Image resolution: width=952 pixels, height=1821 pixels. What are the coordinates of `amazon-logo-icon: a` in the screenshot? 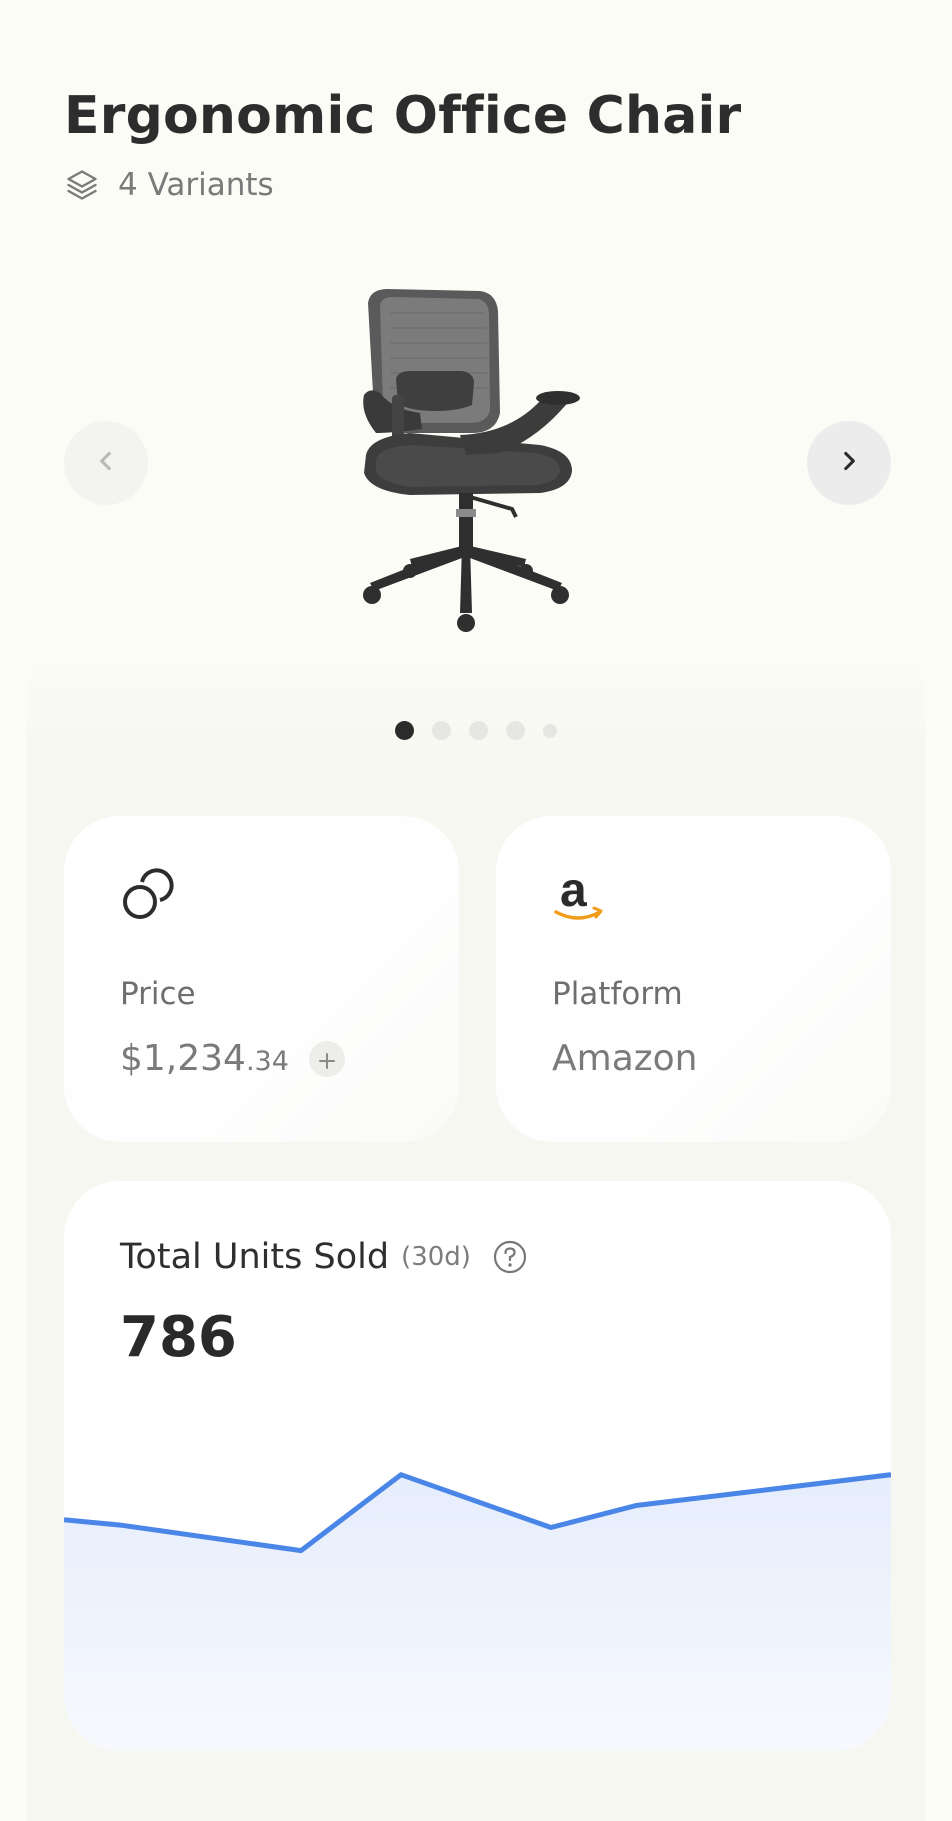 It's located at (580, 897).